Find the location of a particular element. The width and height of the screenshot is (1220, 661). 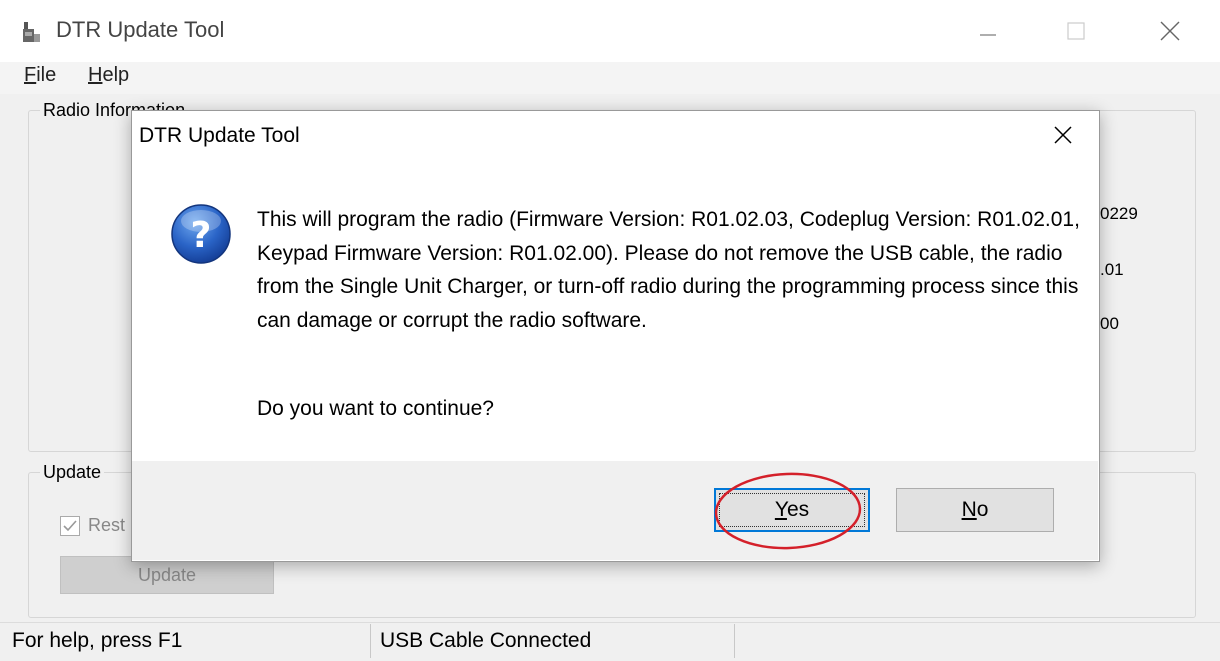

menu-file: File is located at coordinates (40, 75).